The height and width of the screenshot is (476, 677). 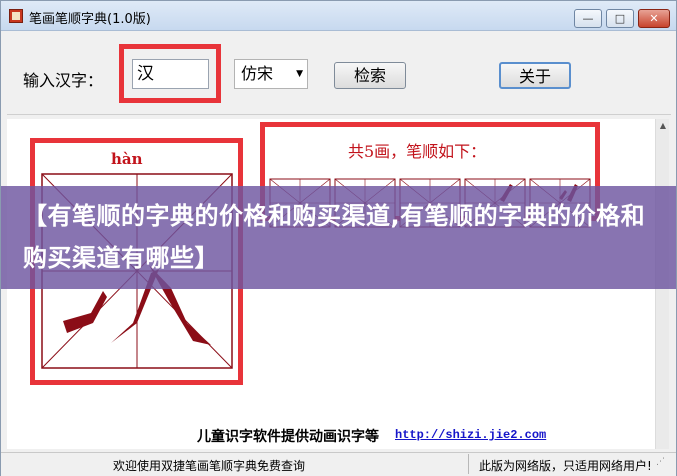 What do you see at coordinates (565, 466) in the screenshot?
I see `status-version-note: 此版为网络版，只适用网络用户!` at bounding box center [565, 466].